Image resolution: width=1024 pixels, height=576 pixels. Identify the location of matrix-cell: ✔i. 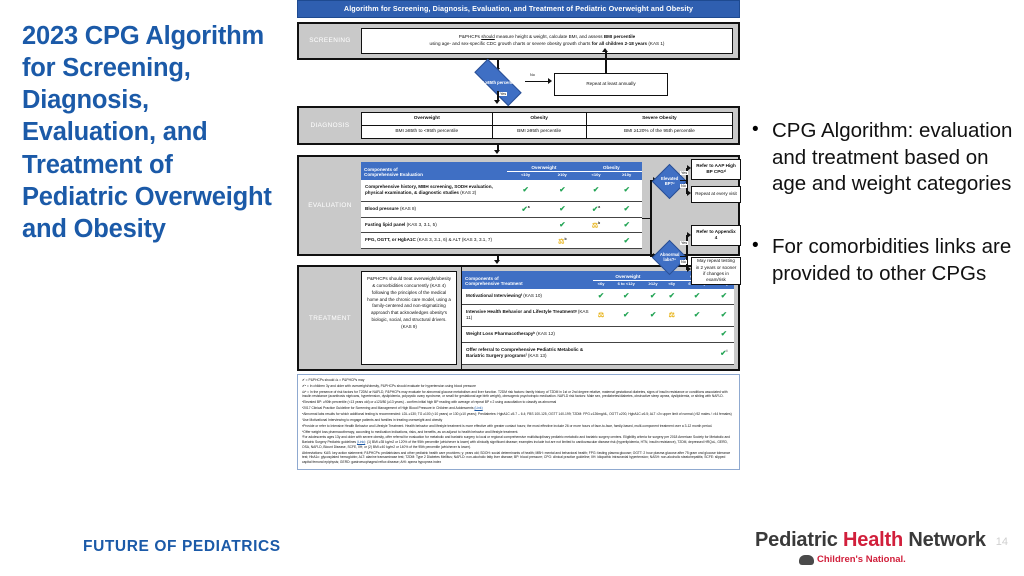
(723, 354).